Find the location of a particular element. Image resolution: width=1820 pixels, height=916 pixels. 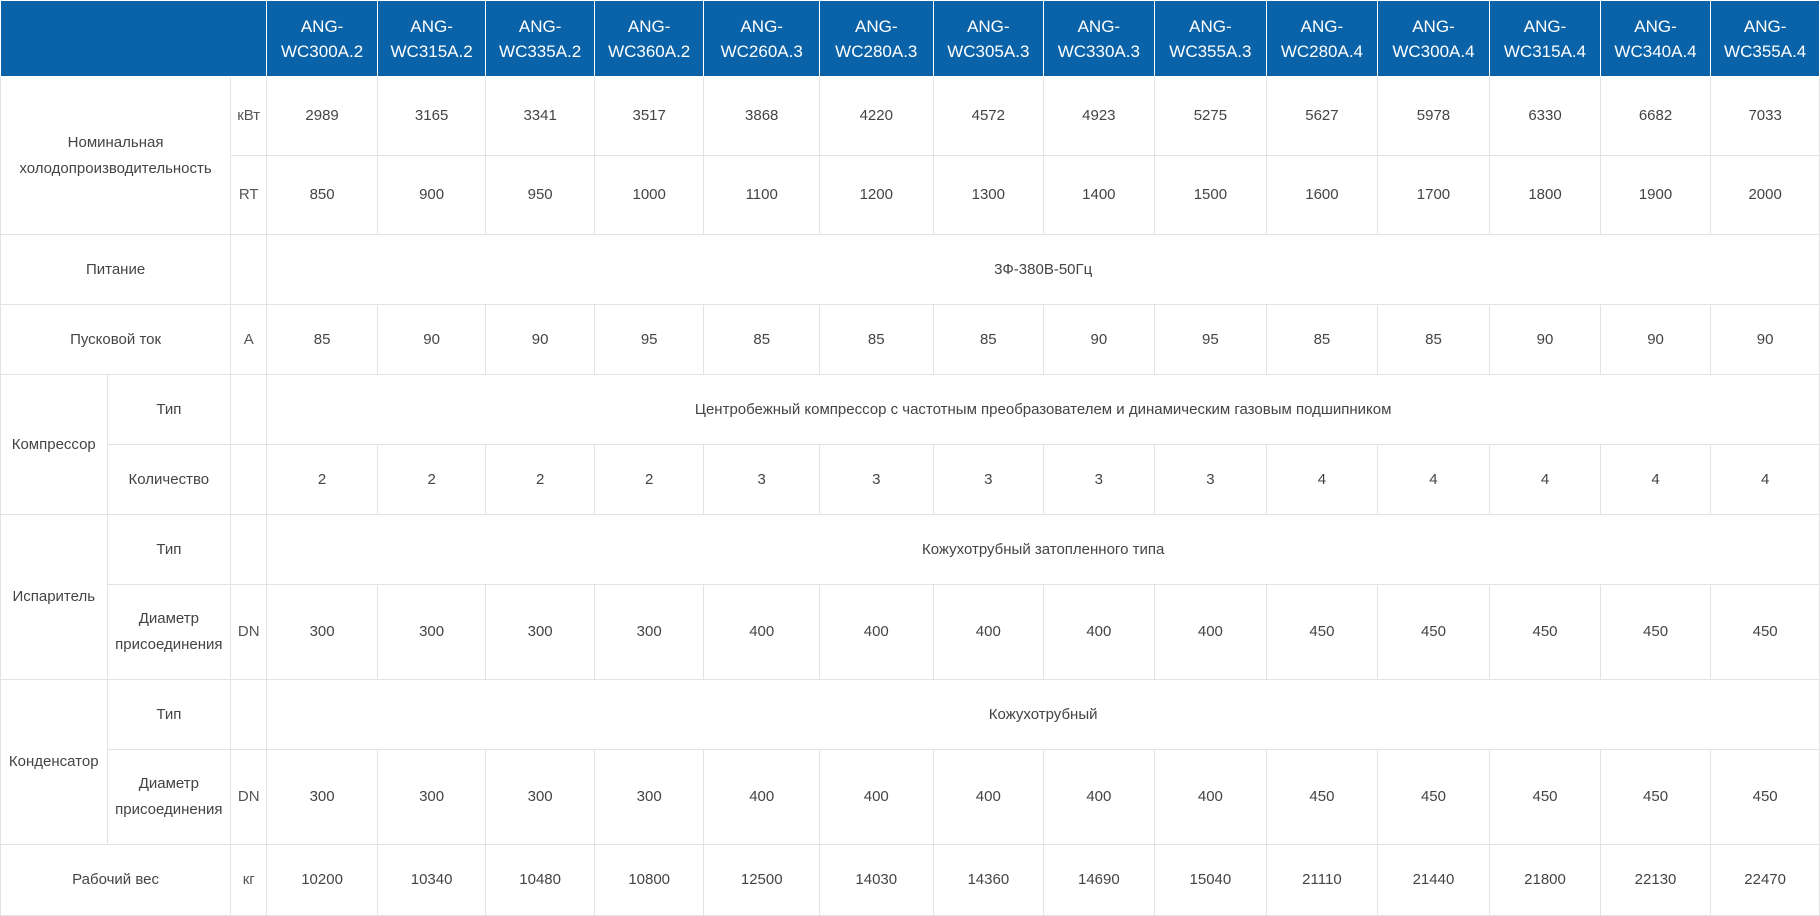

compressor-qty-label: Количество is located at coordinates (169, 479).